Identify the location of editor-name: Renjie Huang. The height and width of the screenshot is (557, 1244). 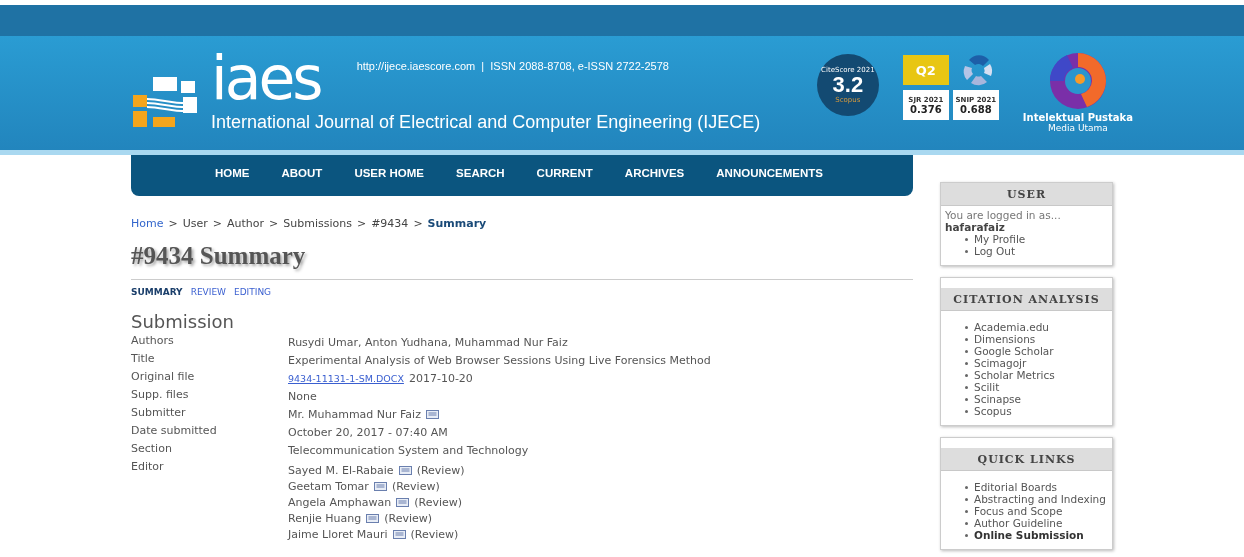
(325, 518).